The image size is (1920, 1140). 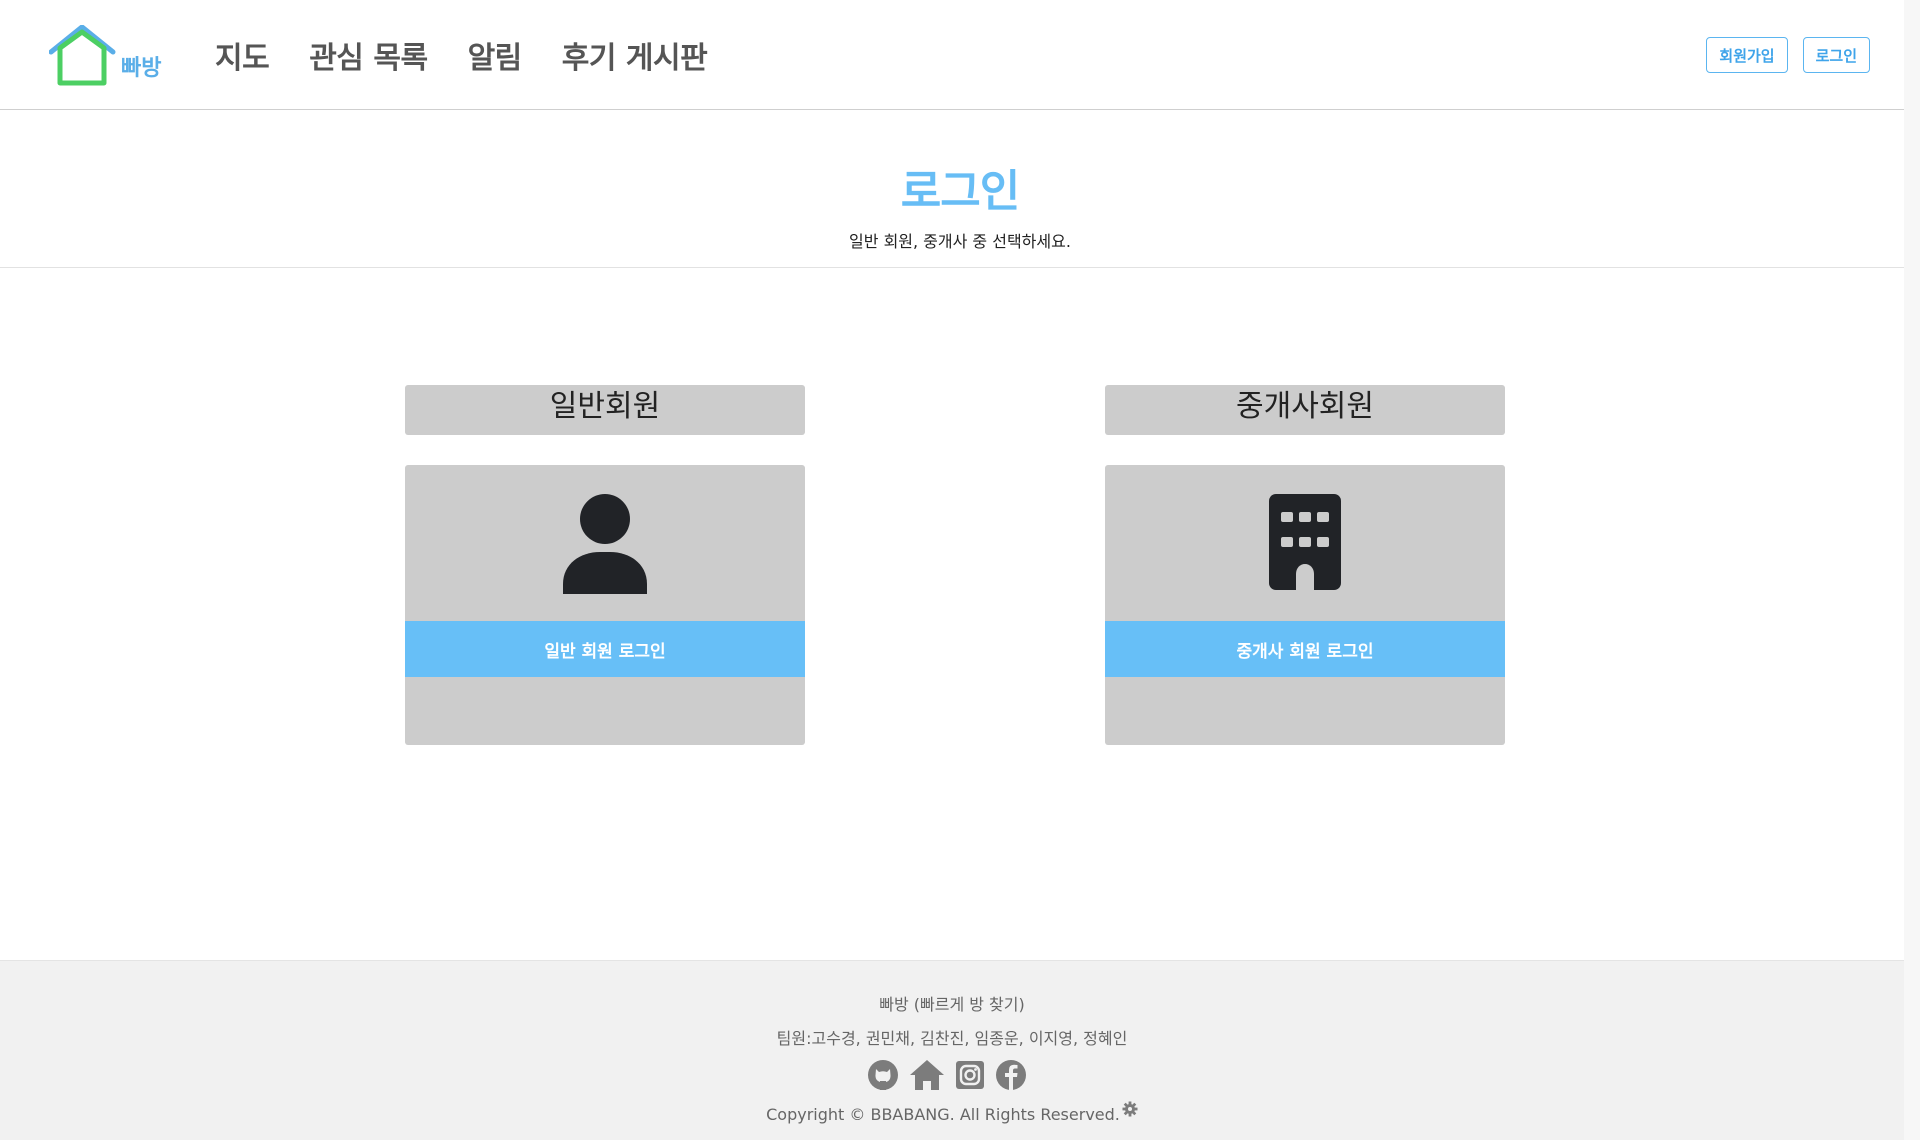 I want to click on footer-team-members: 팀원:고수경, 권민채, 김찬진, 임종운, 이지영, 정혜인, so click(x=952, y=1038).